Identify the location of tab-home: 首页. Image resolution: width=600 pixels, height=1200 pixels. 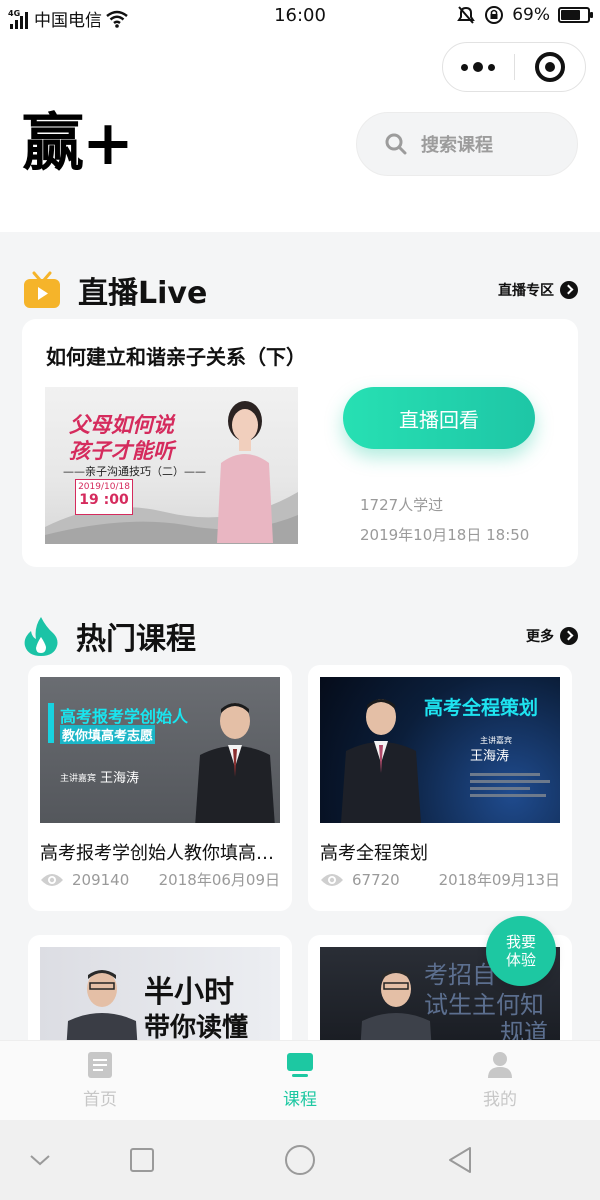
(100, 1080).